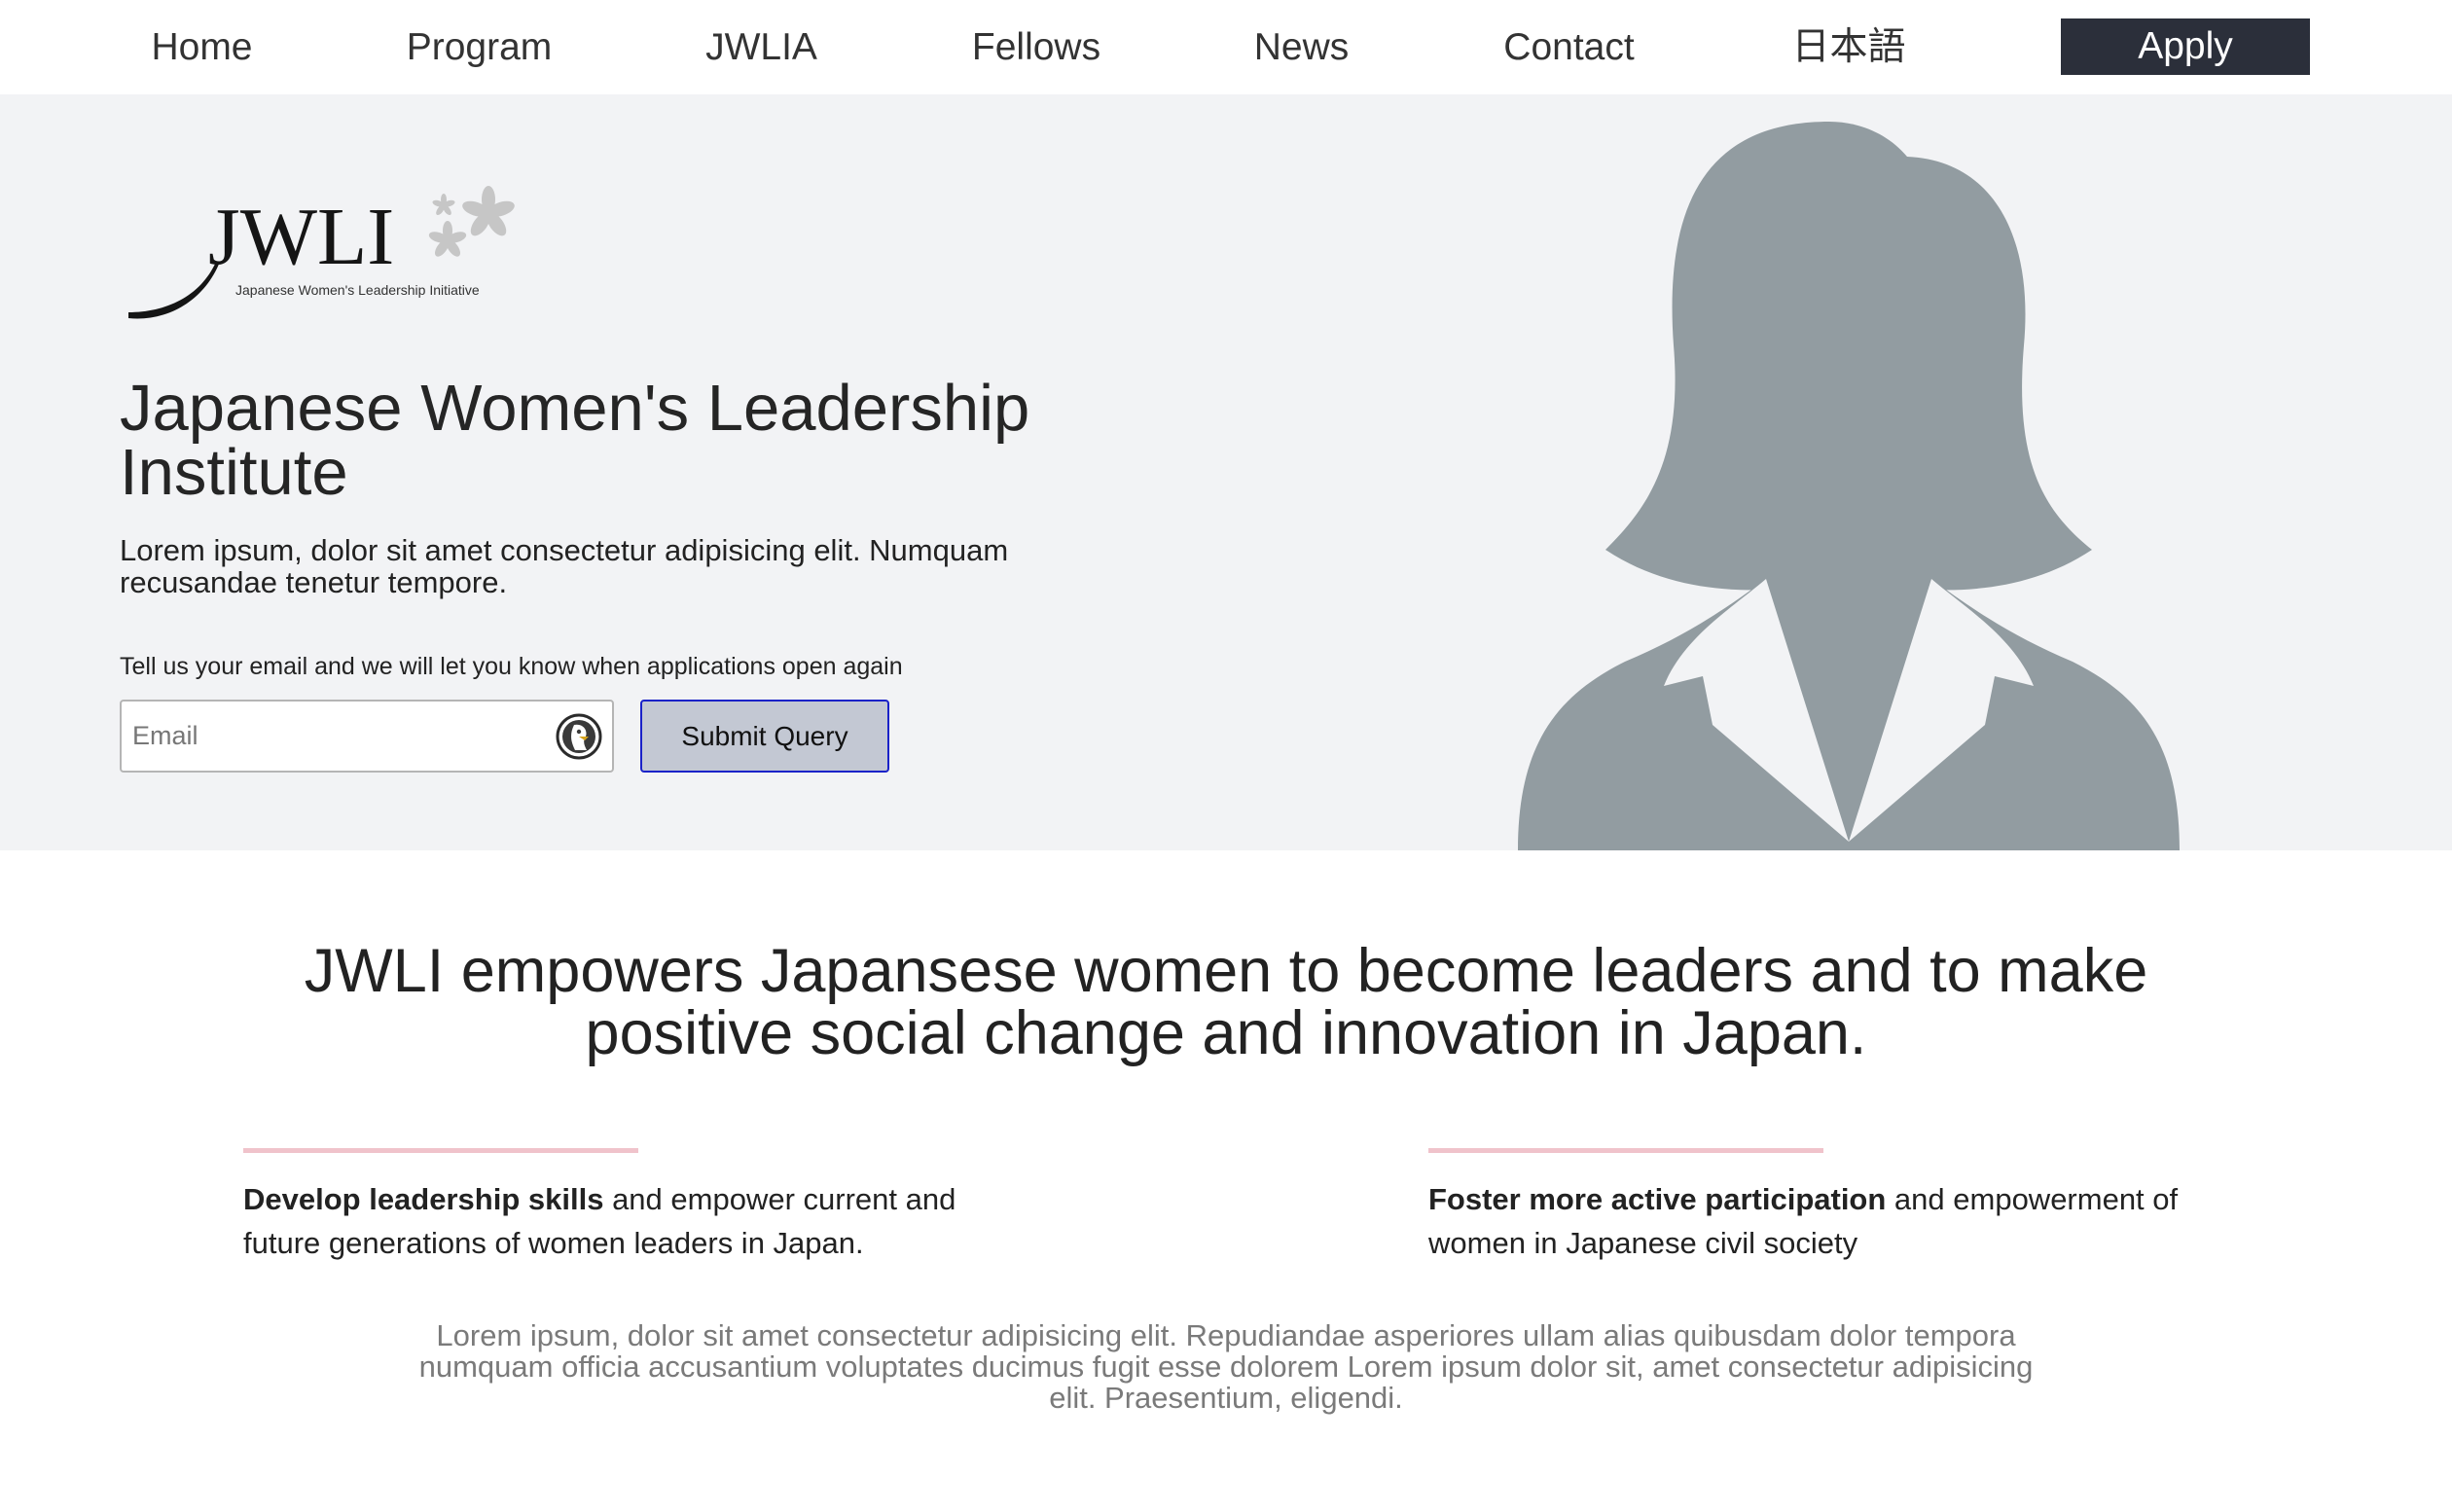  I want to click on woman-silhouette-icon, so click(1849, 486).